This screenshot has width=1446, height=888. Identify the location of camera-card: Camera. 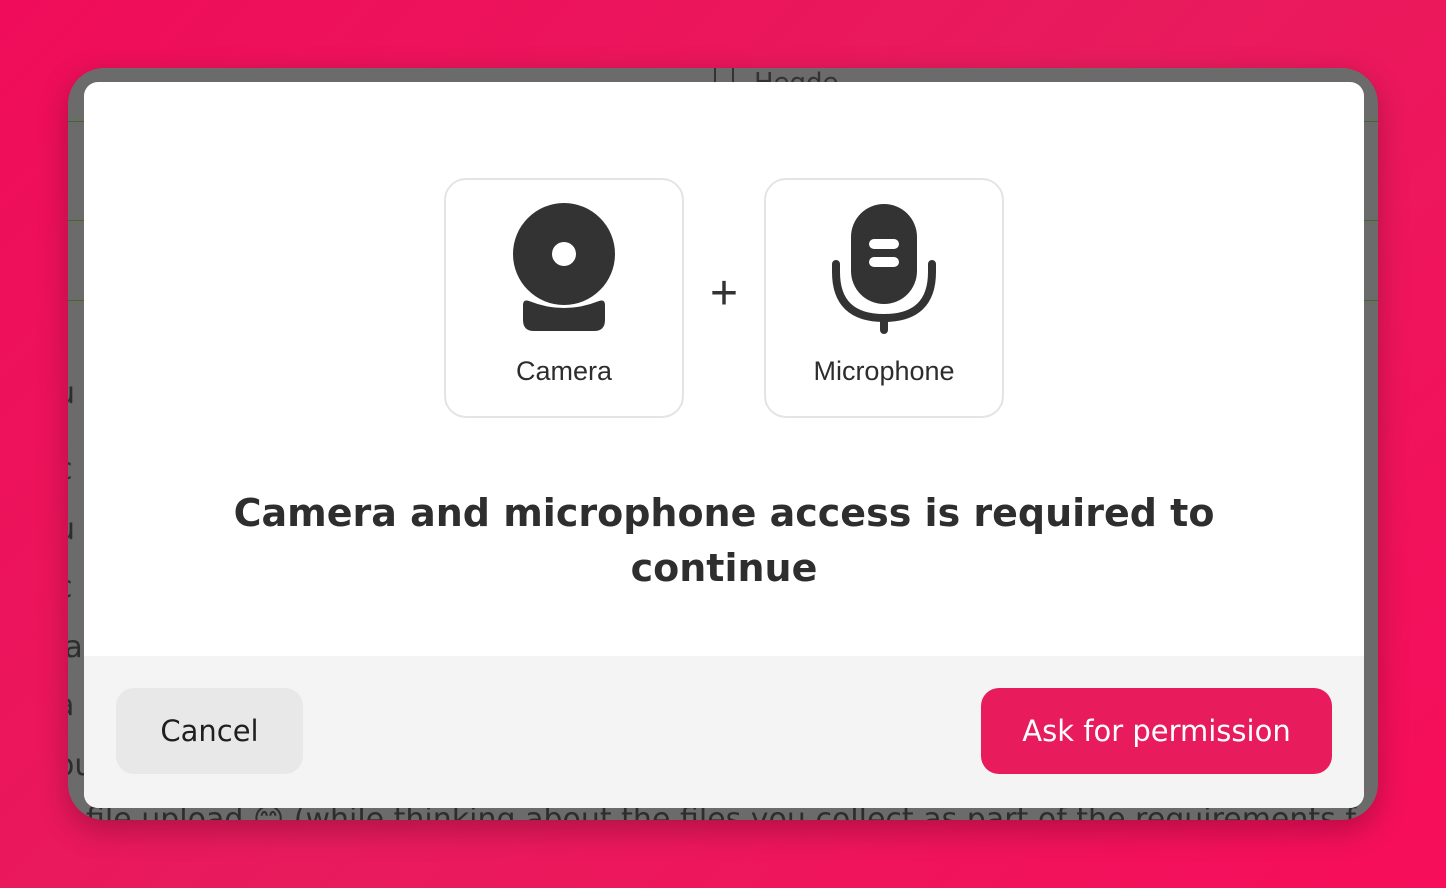
(564, 298).